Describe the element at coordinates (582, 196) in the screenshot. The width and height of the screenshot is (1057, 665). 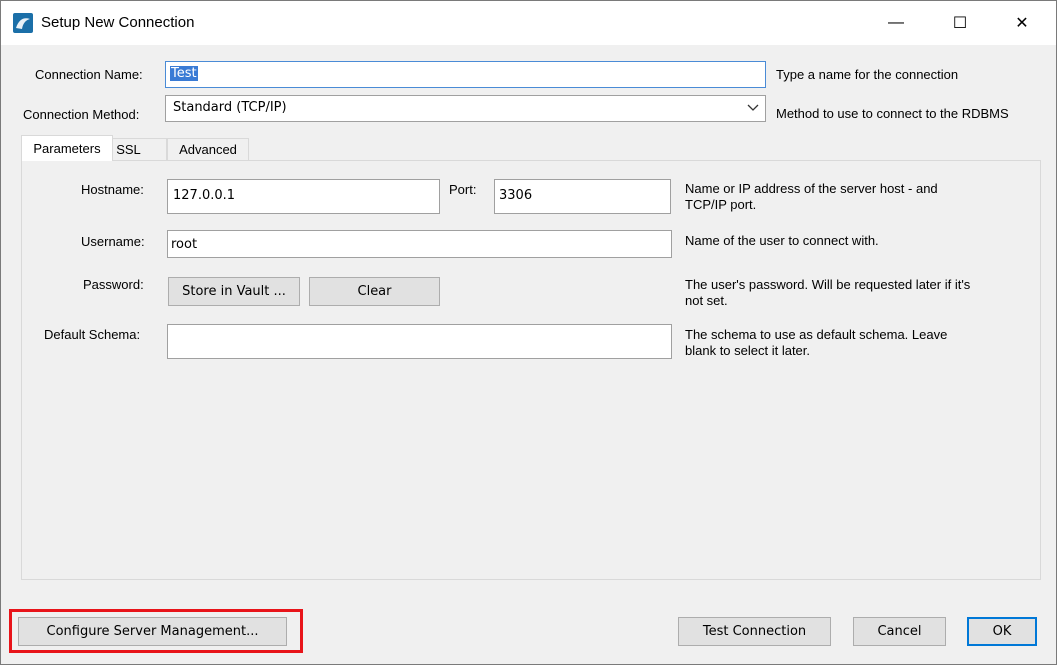
I see `port-input: 3306` at that location.